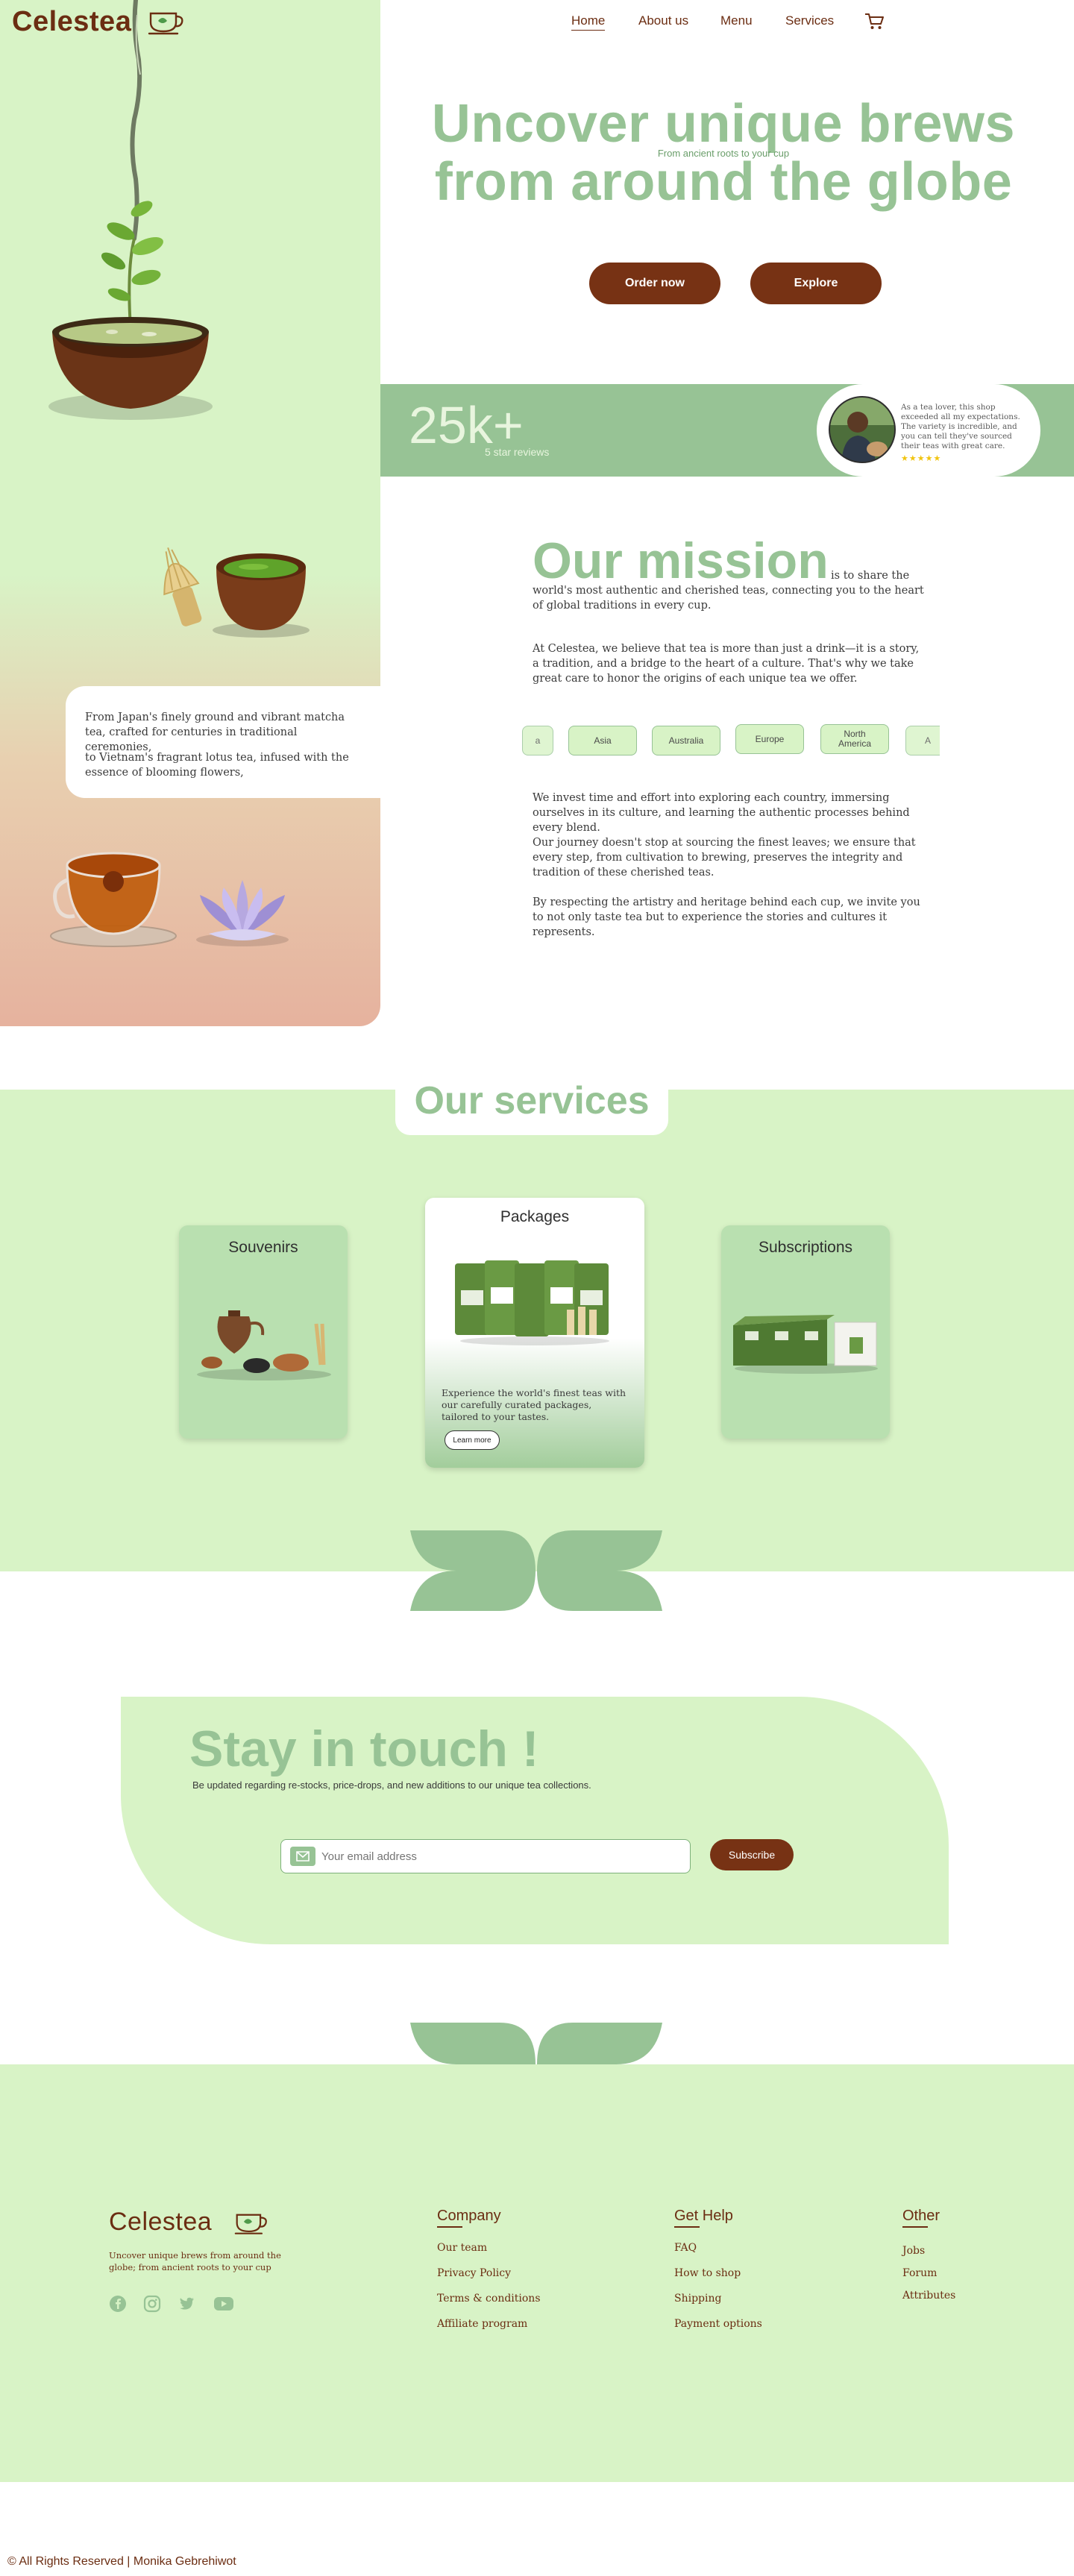 This screenshot has width=1074, height=2576. I want to click on leaf-divider-top, so click(536, 1571).